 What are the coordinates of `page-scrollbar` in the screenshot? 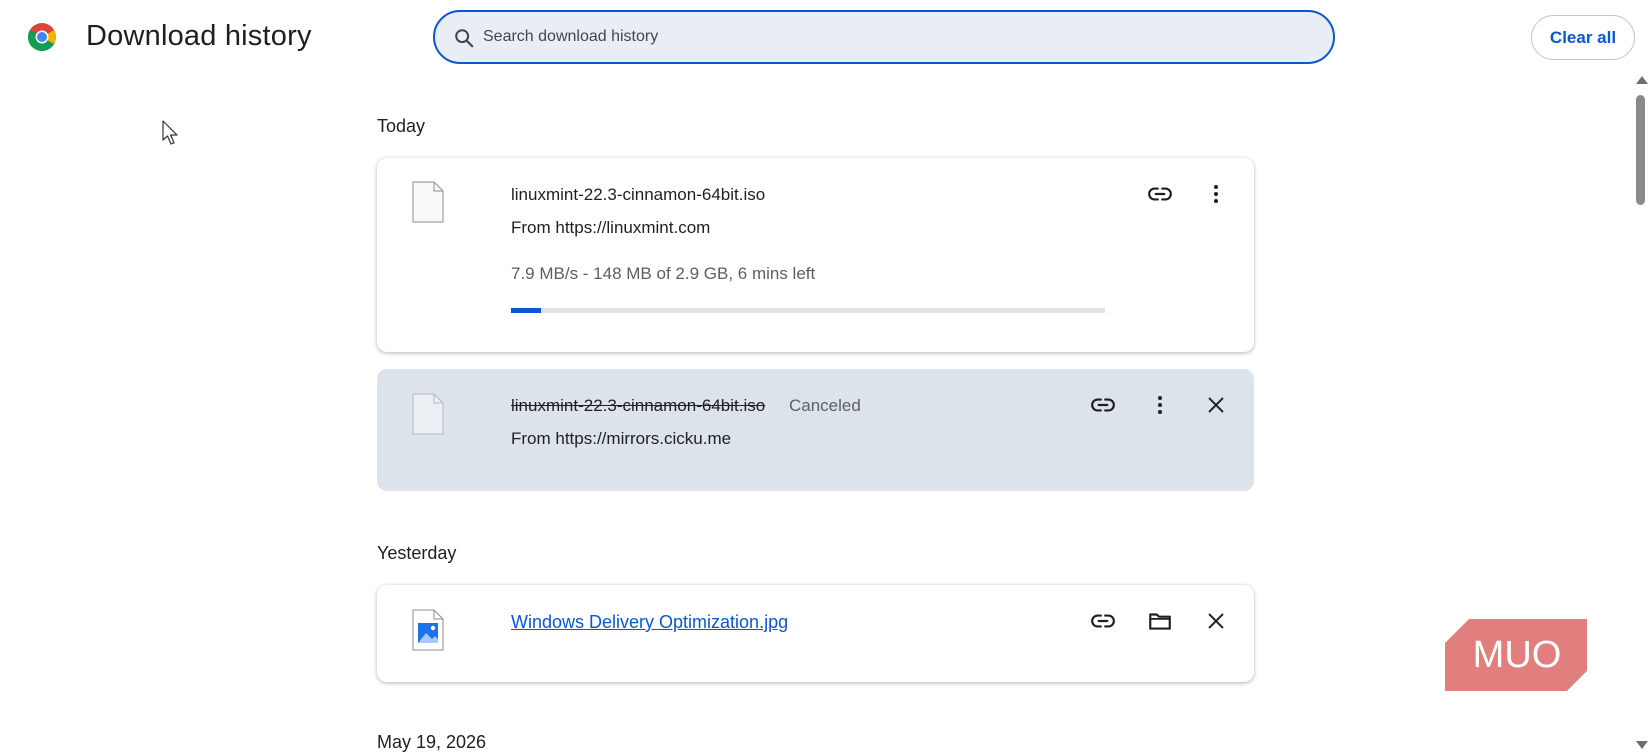 It's located at (1641, 415).